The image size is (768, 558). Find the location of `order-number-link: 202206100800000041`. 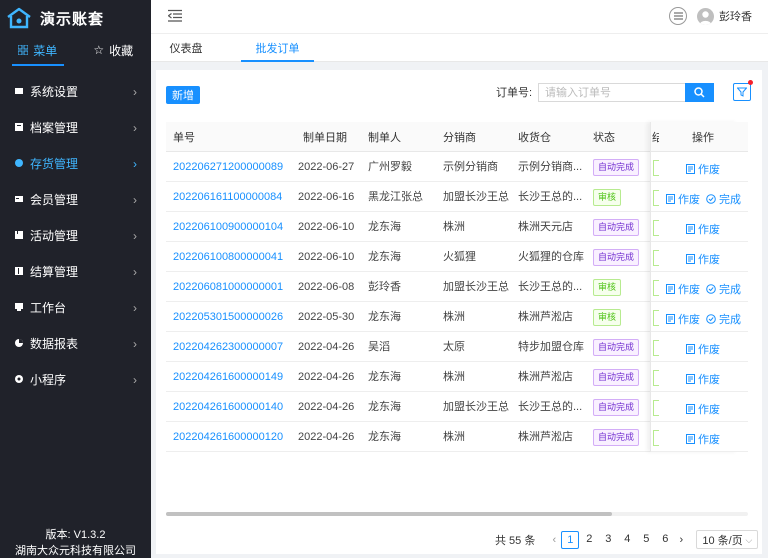

order-number-link: 202206100800000041 is located at coordinates (228, 257).